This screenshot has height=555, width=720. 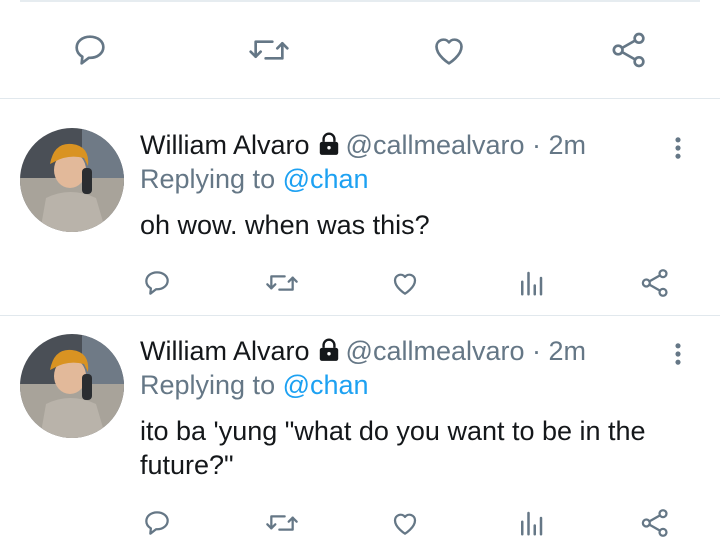 I want to click on top-divider, so click(x=360, y=1).